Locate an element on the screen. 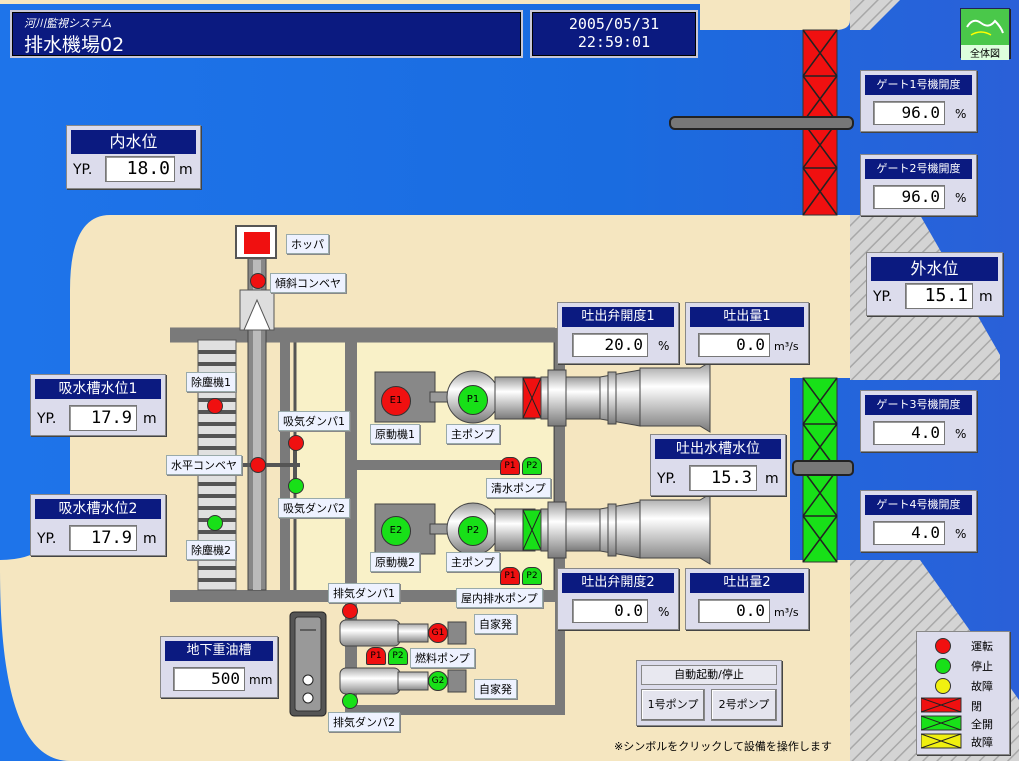 The width and height of the screenshot is (1019, 761). intake-level-2-prefix: YP. is located at coordinates (47, 539).